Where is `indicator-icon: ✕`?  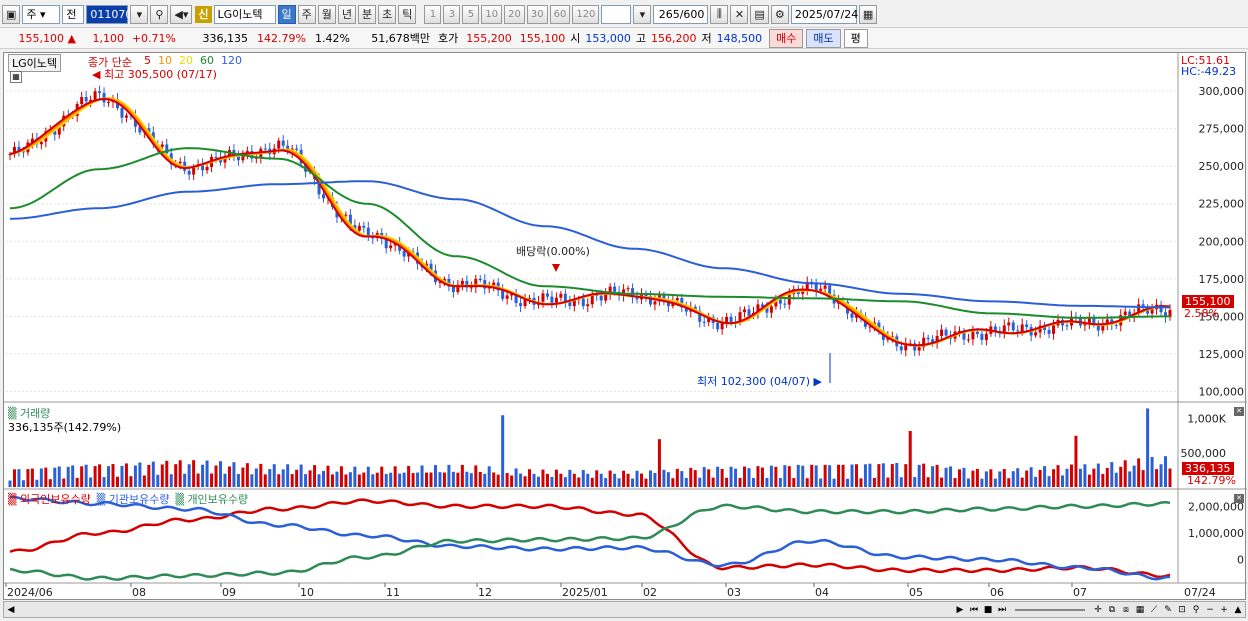 indicator-icon: ✕ is located at coordinates (739, 14).